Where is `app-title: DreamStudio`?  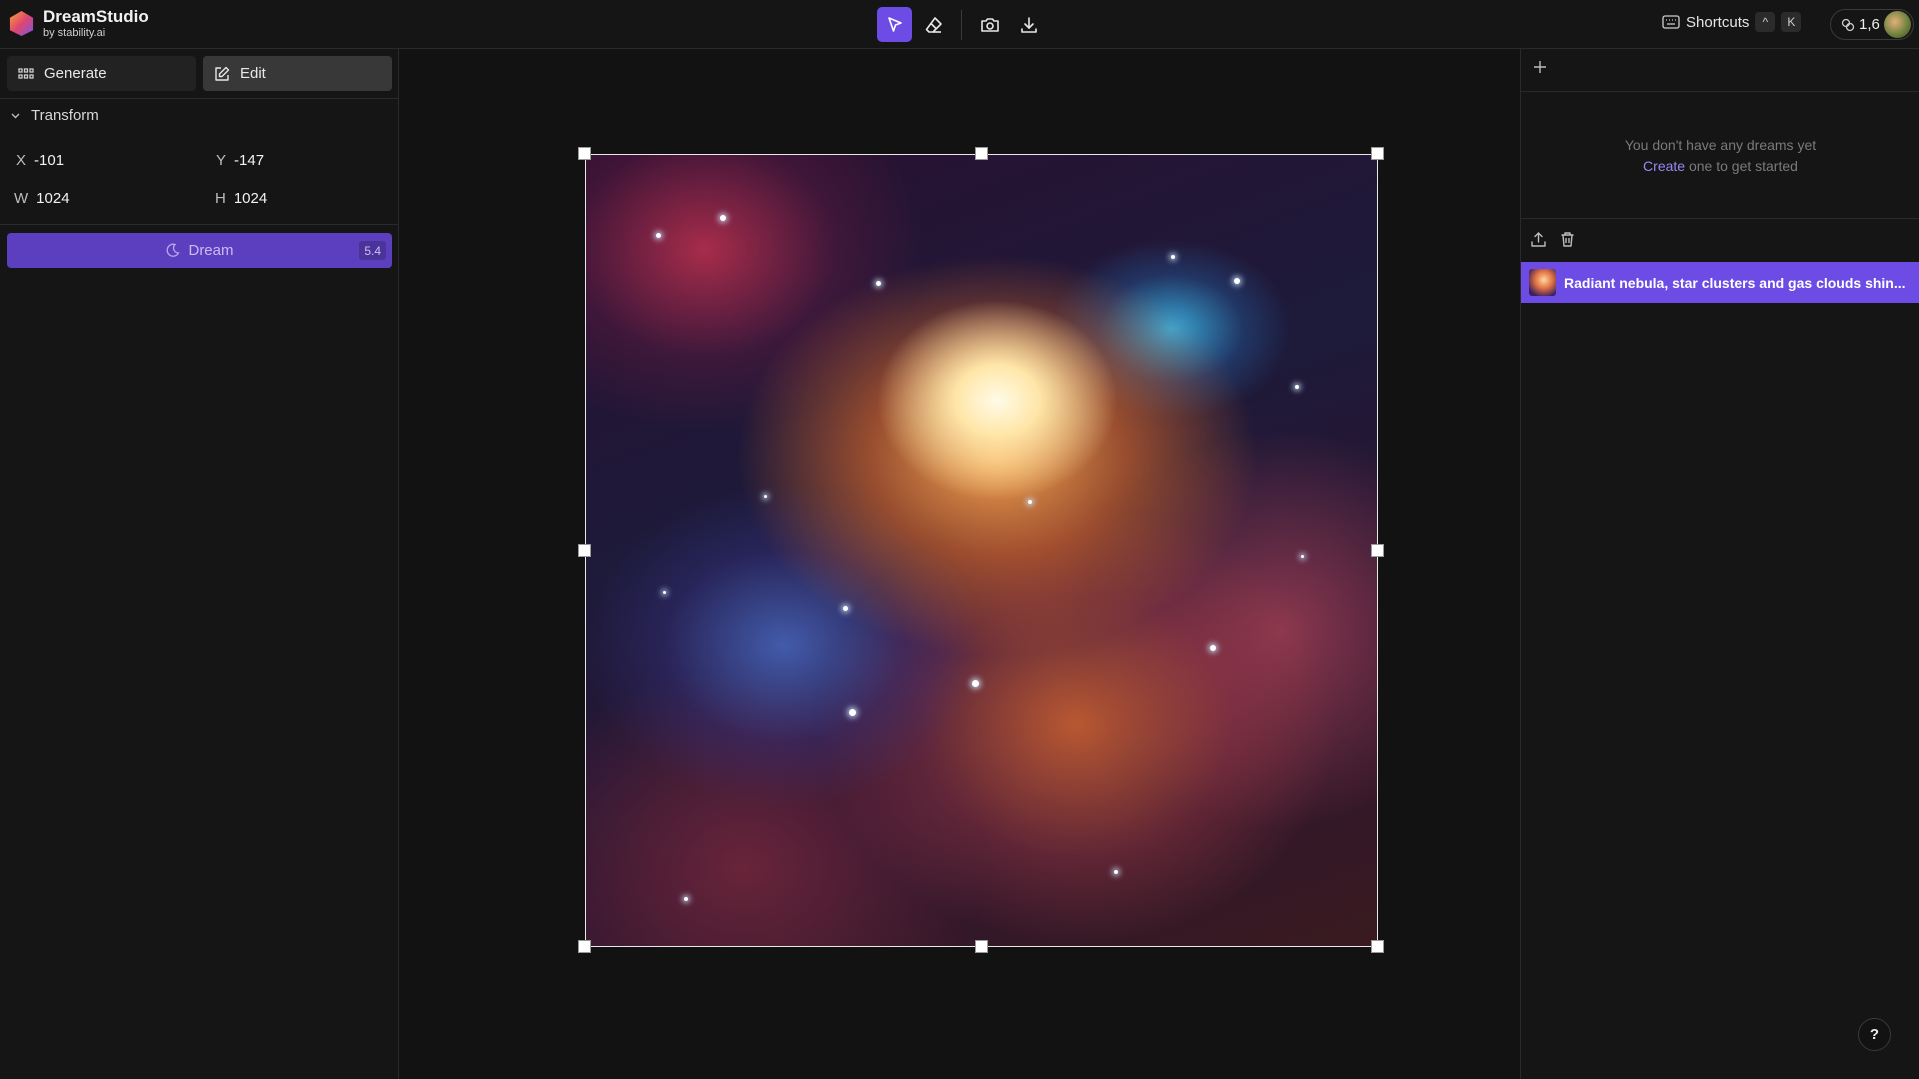 app-title: DreamStudio is located at coordinates (96, 16).